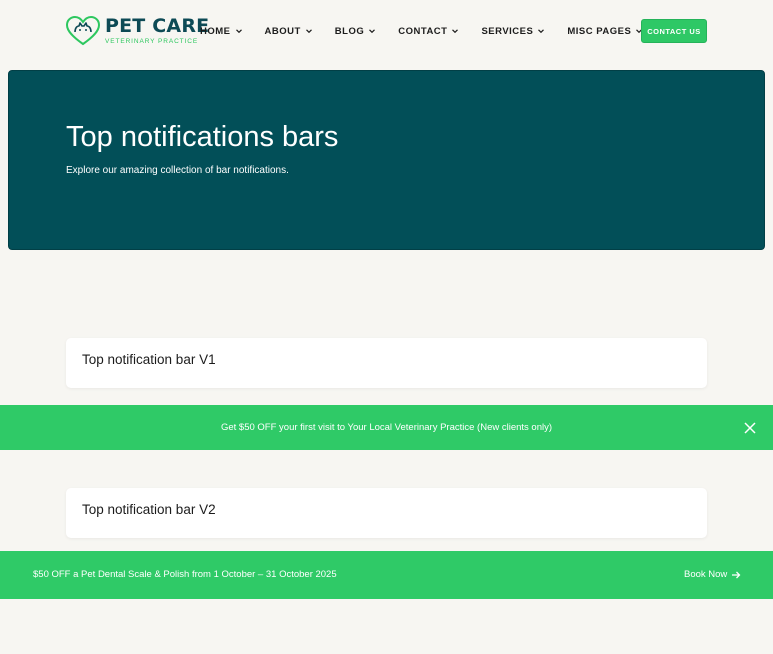 This screenshot has width=773, height=654. Describe the element at coordinates (202, 137) in the screenshot. I see `page-title: Top notifications bars` at that location.